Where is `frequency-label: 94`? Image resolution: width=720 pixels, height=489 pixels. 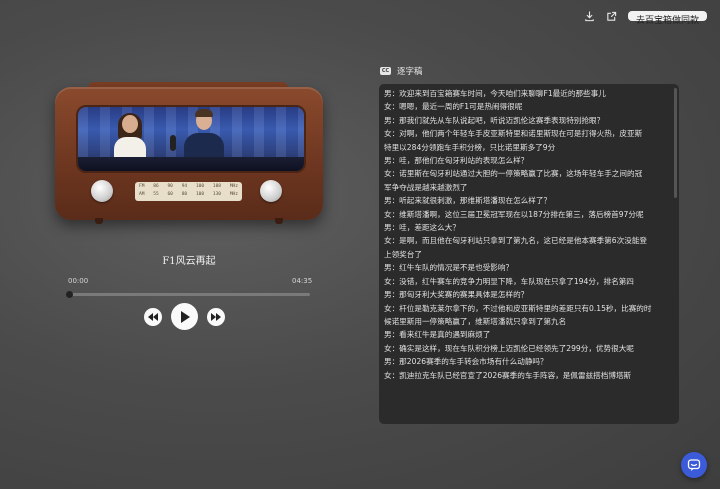 frequency-label: 94 is located at coordinates (184, 186).